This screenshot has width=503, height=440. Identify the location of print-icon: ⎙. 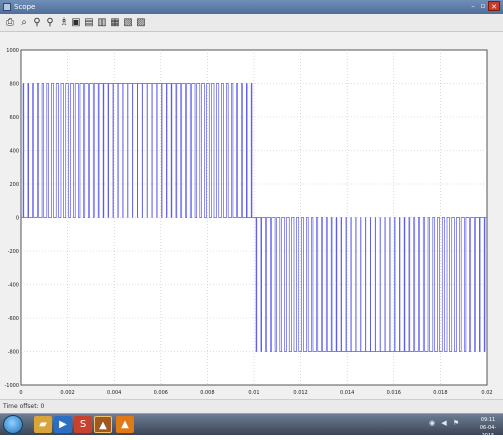
(10, 22).